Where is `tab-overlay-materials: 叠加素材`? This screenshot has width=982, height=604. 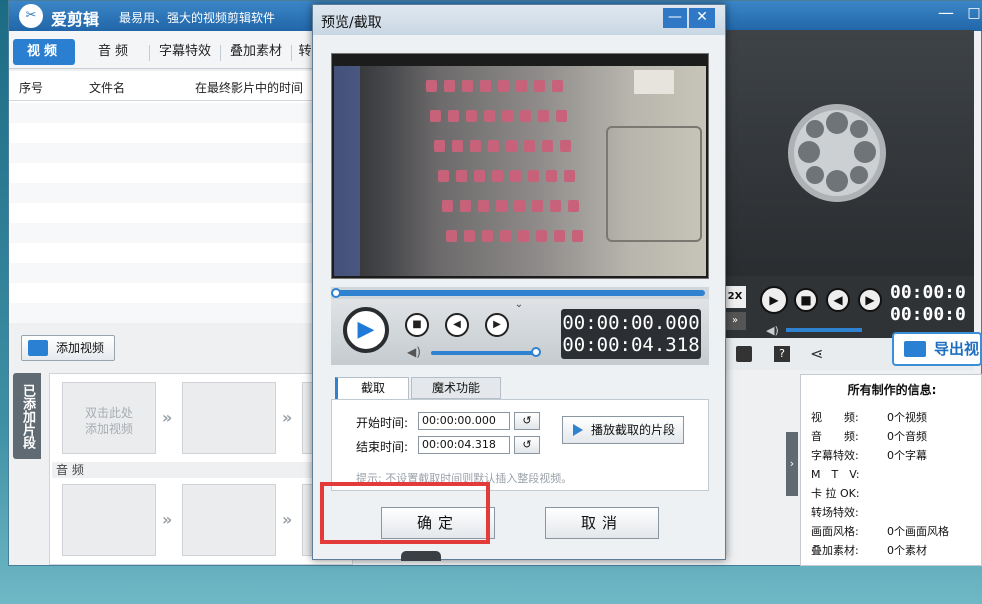 tab-overlay-materials: 叠加素材 is located at coordinates (256, 52).